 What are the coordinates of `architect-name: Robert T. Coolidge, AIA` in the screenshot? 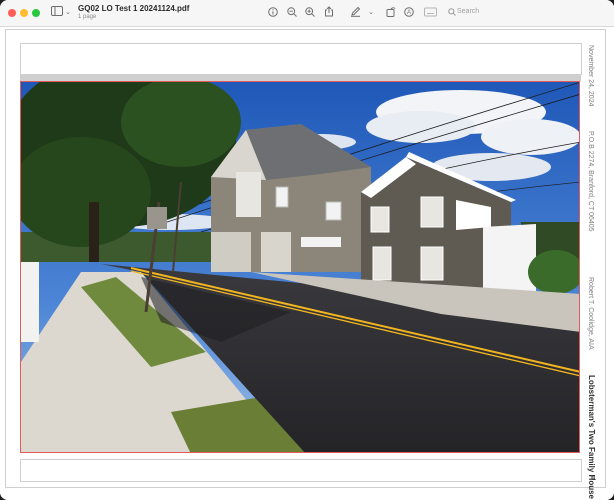 It's located at (590, 313).